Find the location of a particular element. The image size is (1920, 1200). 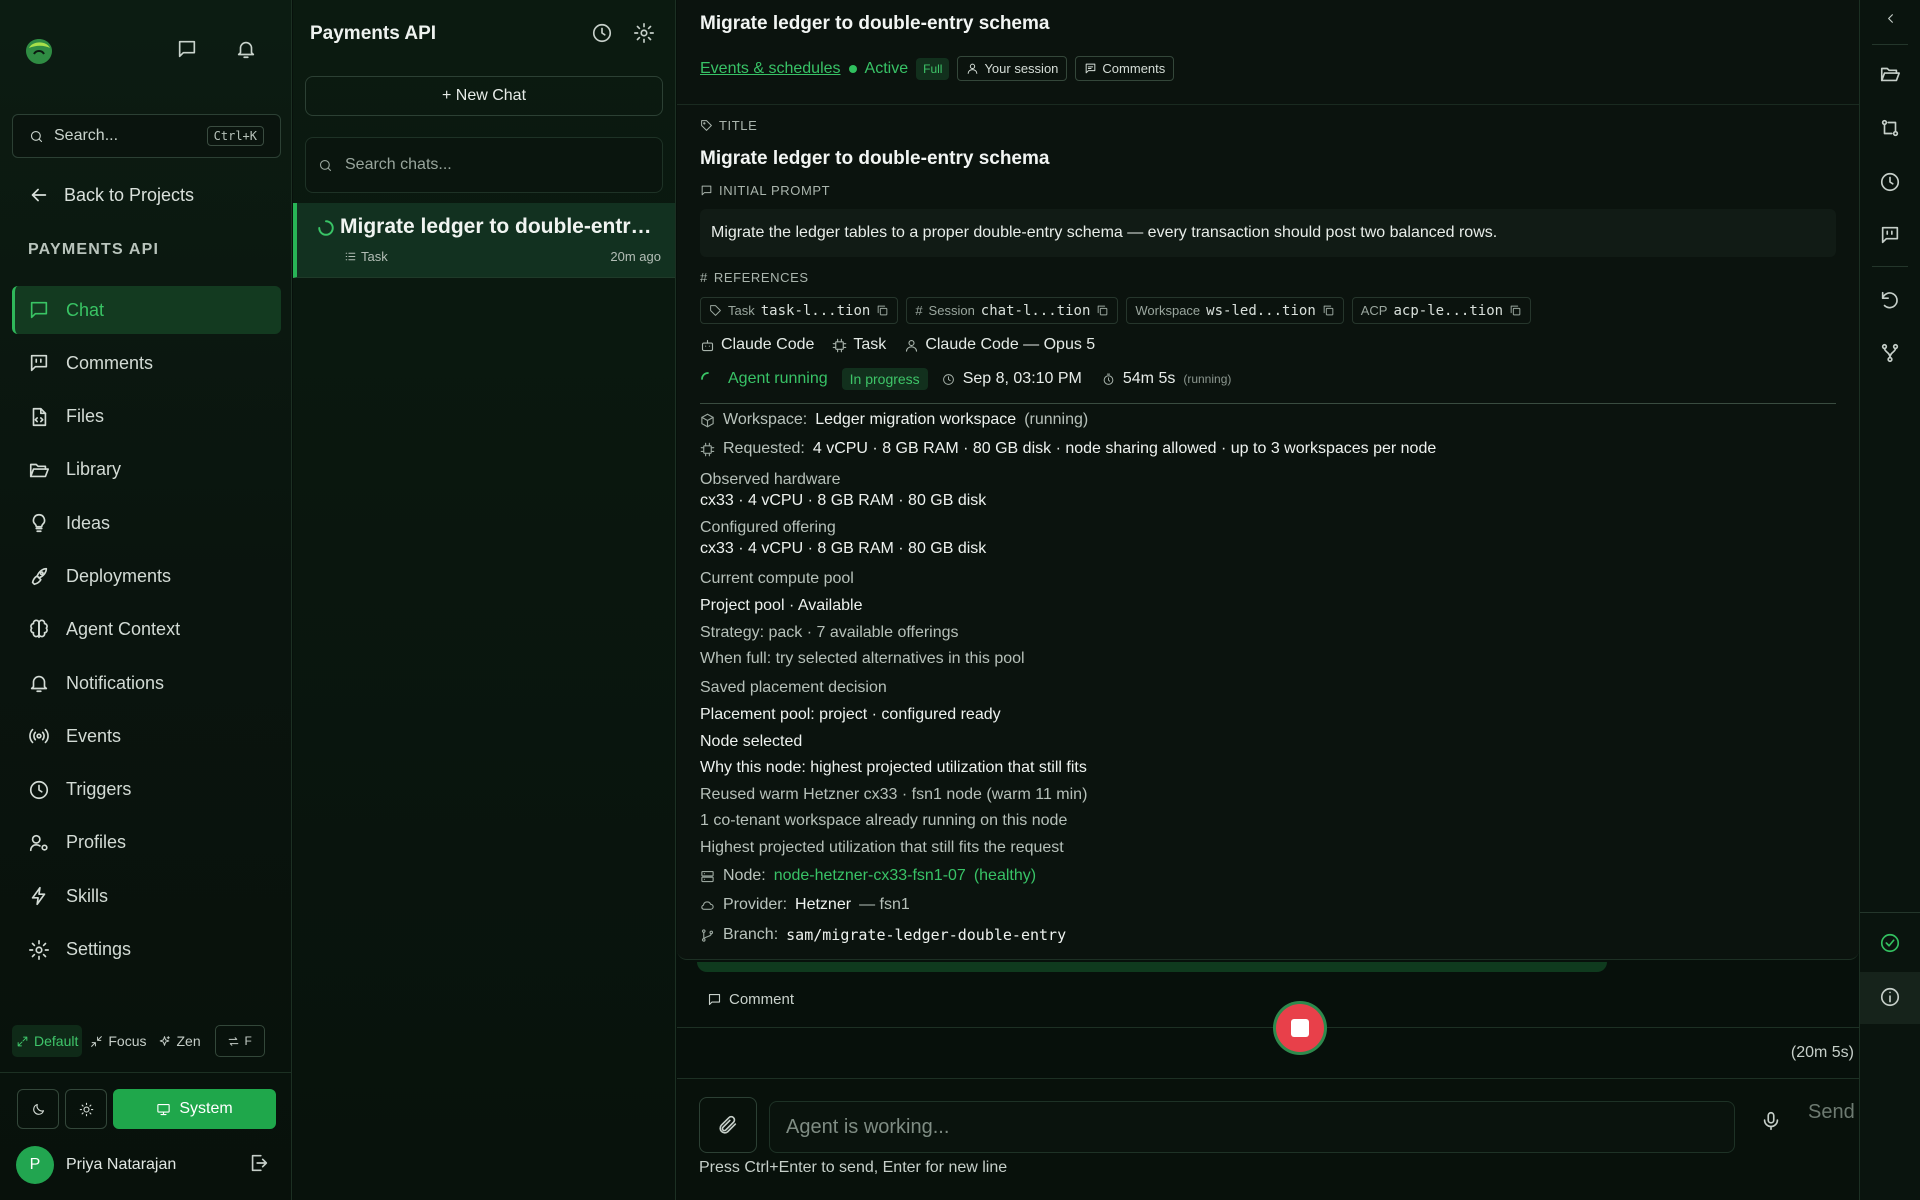

chat-icon is located at coordinates (39, 310).